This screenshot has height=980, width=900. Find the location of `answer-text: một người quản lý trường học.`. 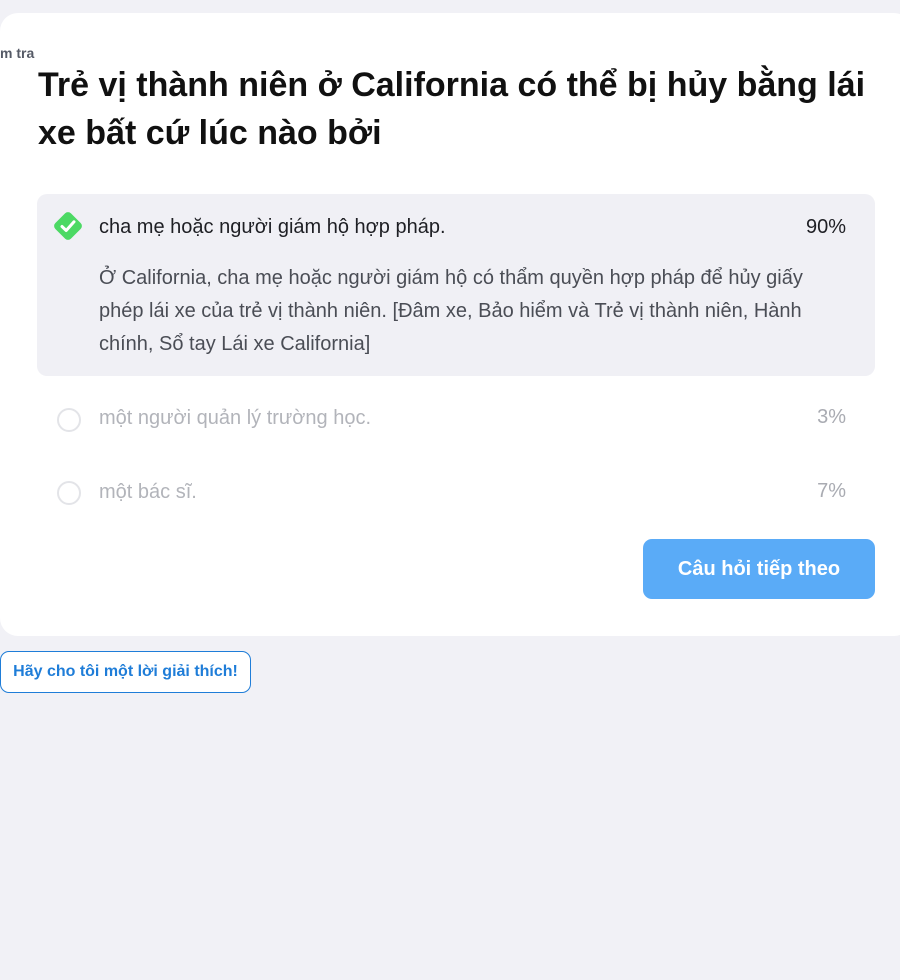

answer-text: một người quản lý trường học. is located at coordinates (235, 418).